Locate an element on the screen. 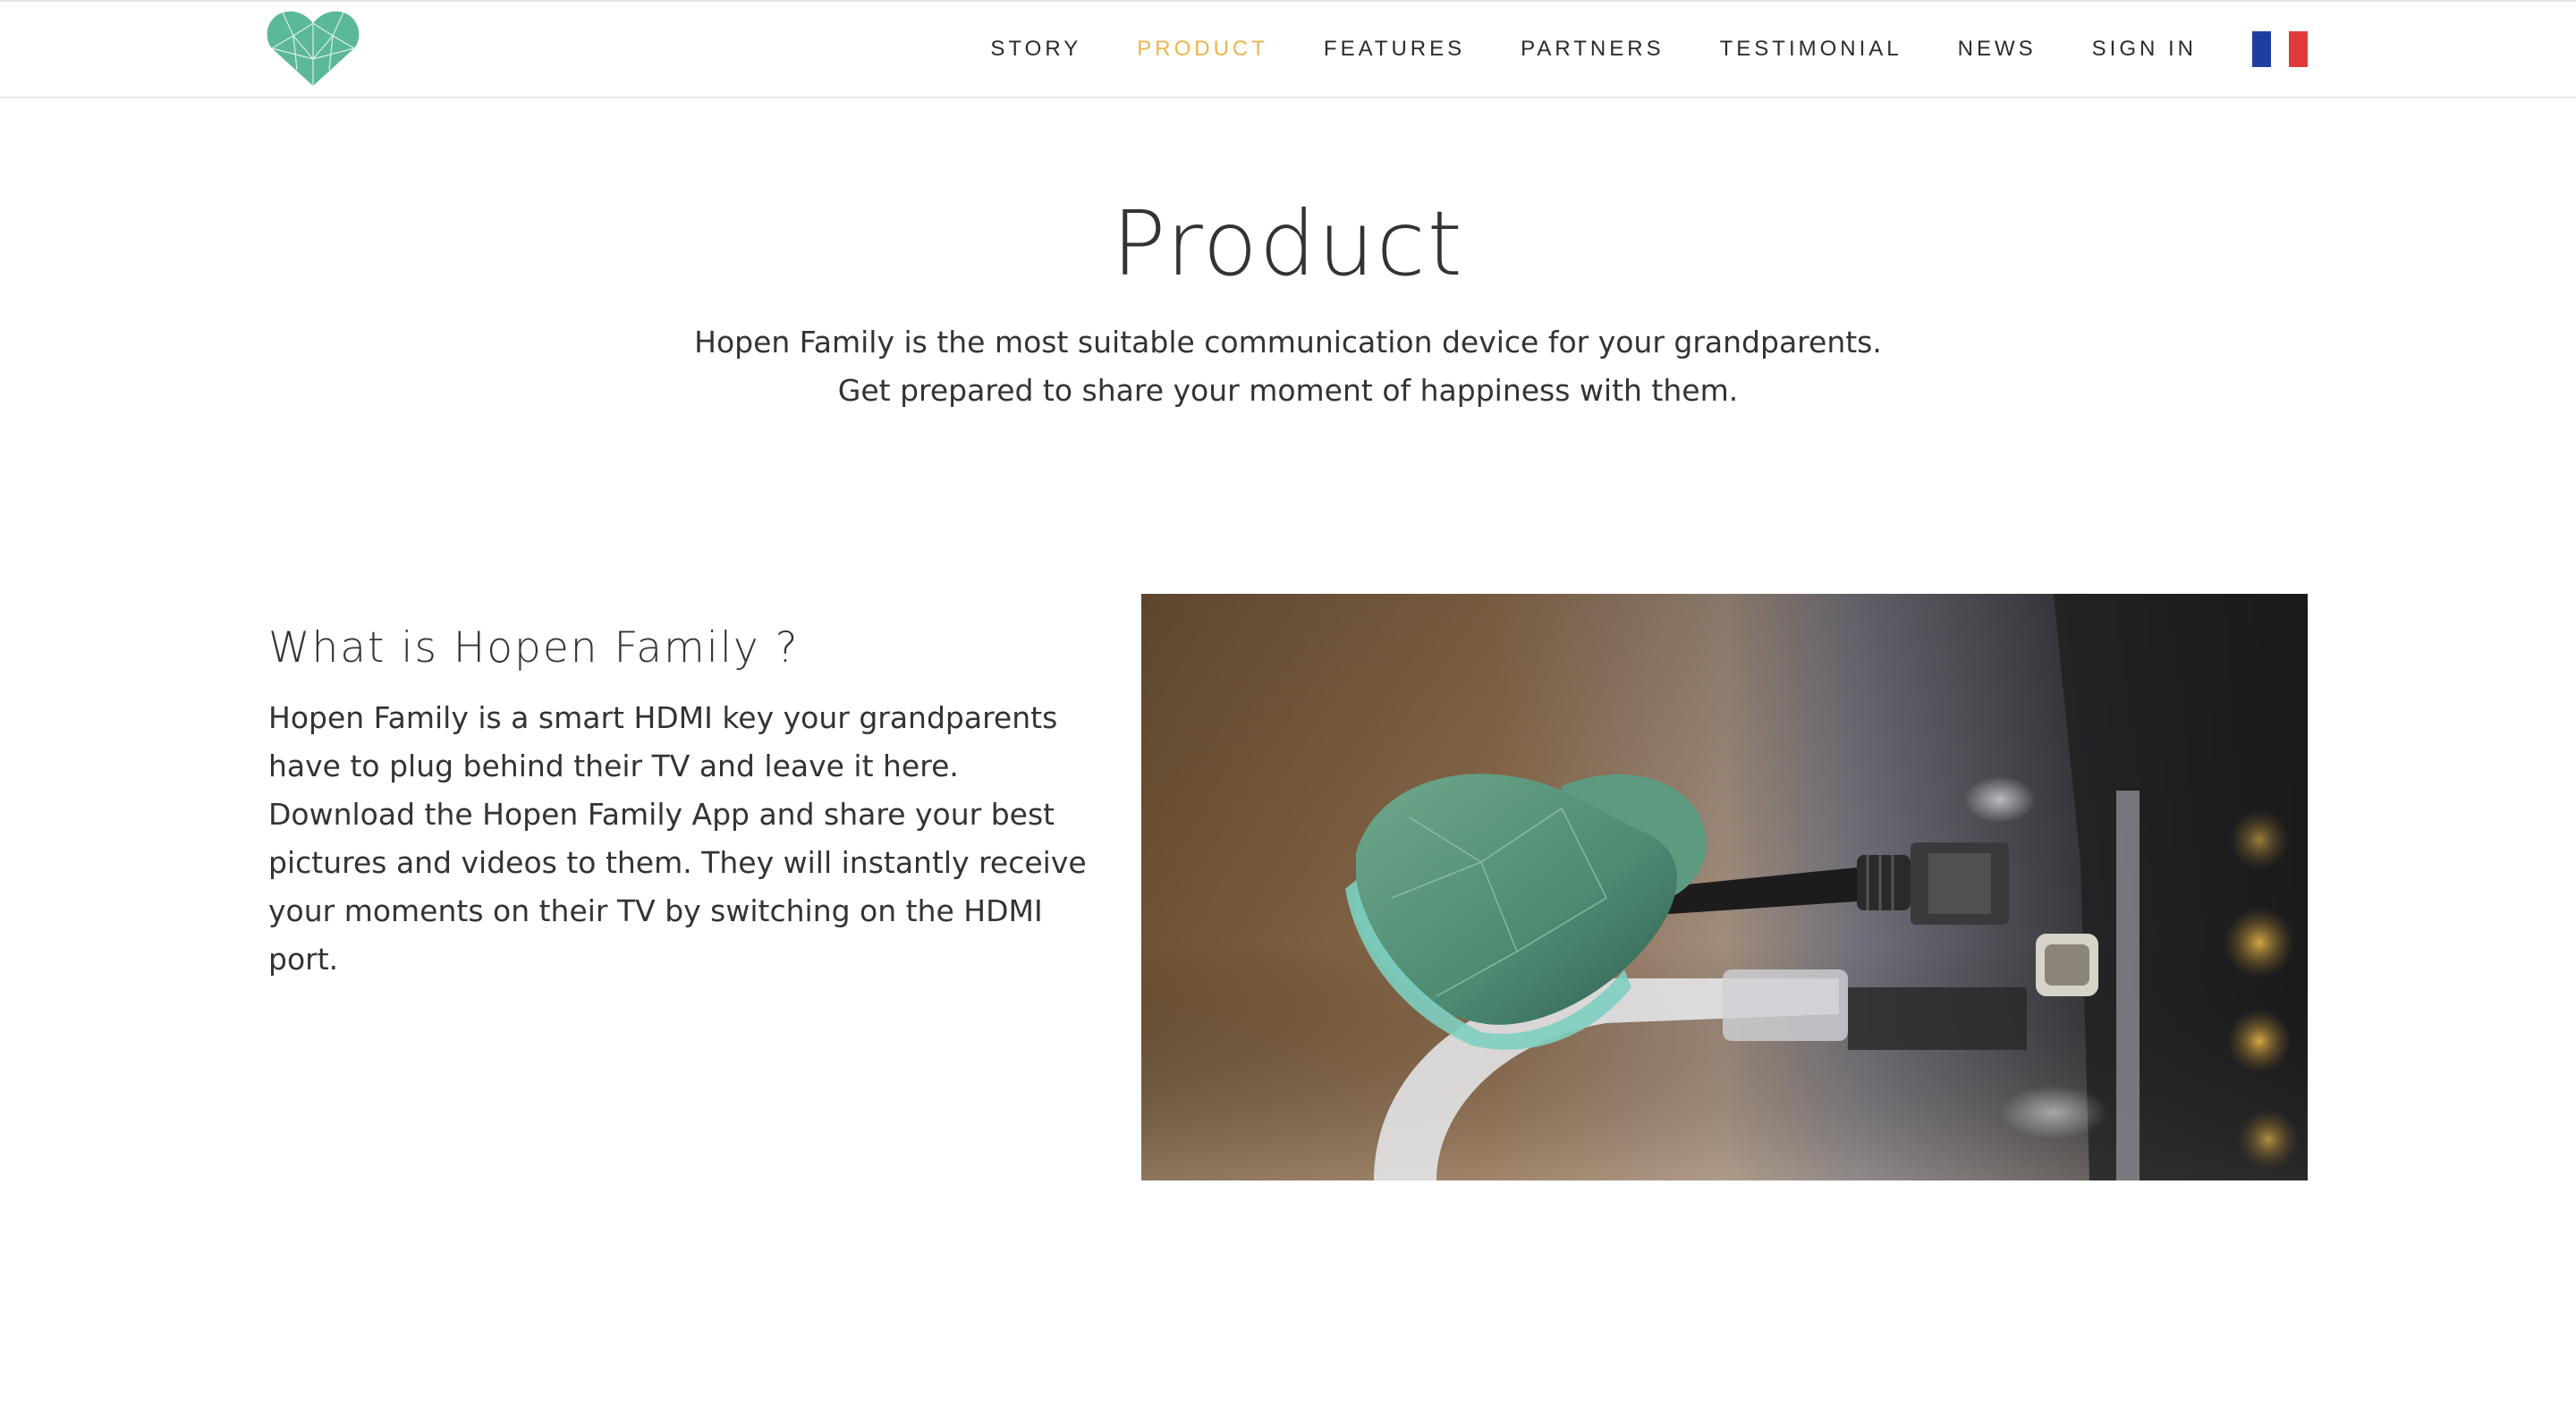 The height and width of the screenshot is (1413, 2576). nav-testimonial-link: TESTIMONIAL is located at coordinates (1811, 49).